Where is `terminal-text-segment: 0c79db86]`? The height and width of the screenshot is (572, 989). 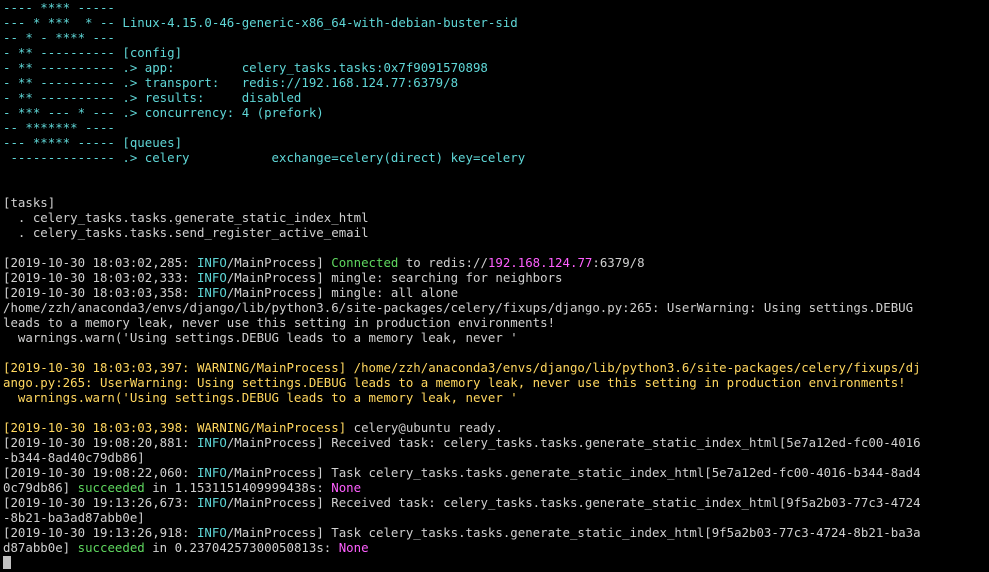 terminal-text-segment: 0c79db86] is located at coordinates (40, 487).